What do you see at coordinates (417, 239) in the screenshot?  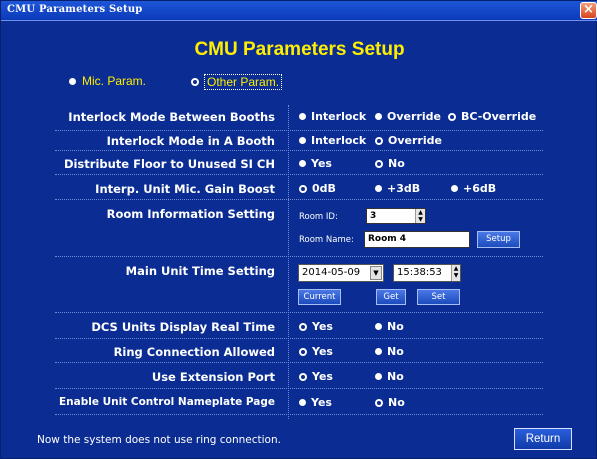 I see `room-name-field: Room 4` at bounding box center [417, 239].